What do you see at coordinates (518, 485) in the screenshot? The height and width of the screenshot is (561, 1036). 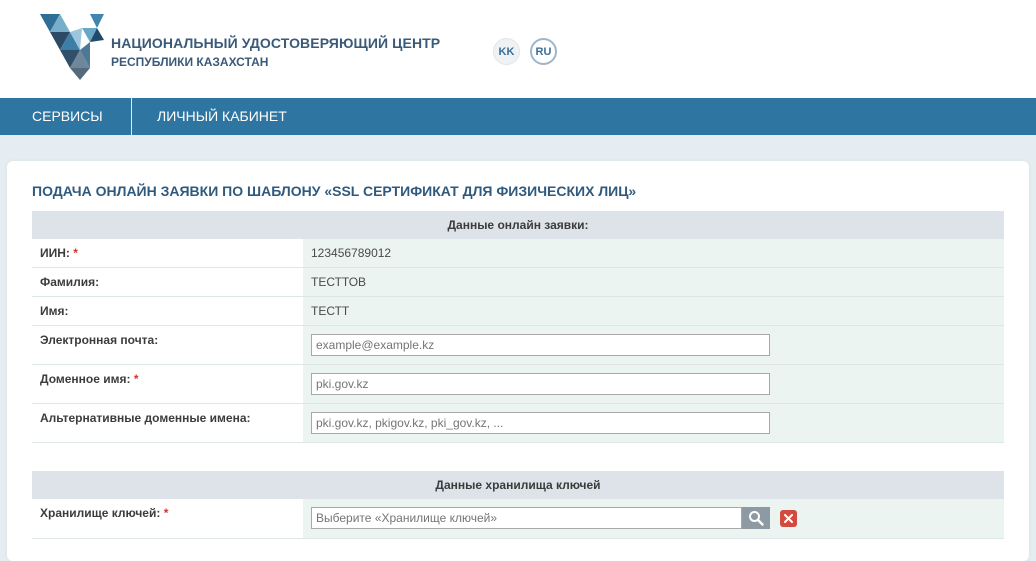 I see `section-heading-keystore: Данные хранилища ключей` at bounding box center [518, 485].